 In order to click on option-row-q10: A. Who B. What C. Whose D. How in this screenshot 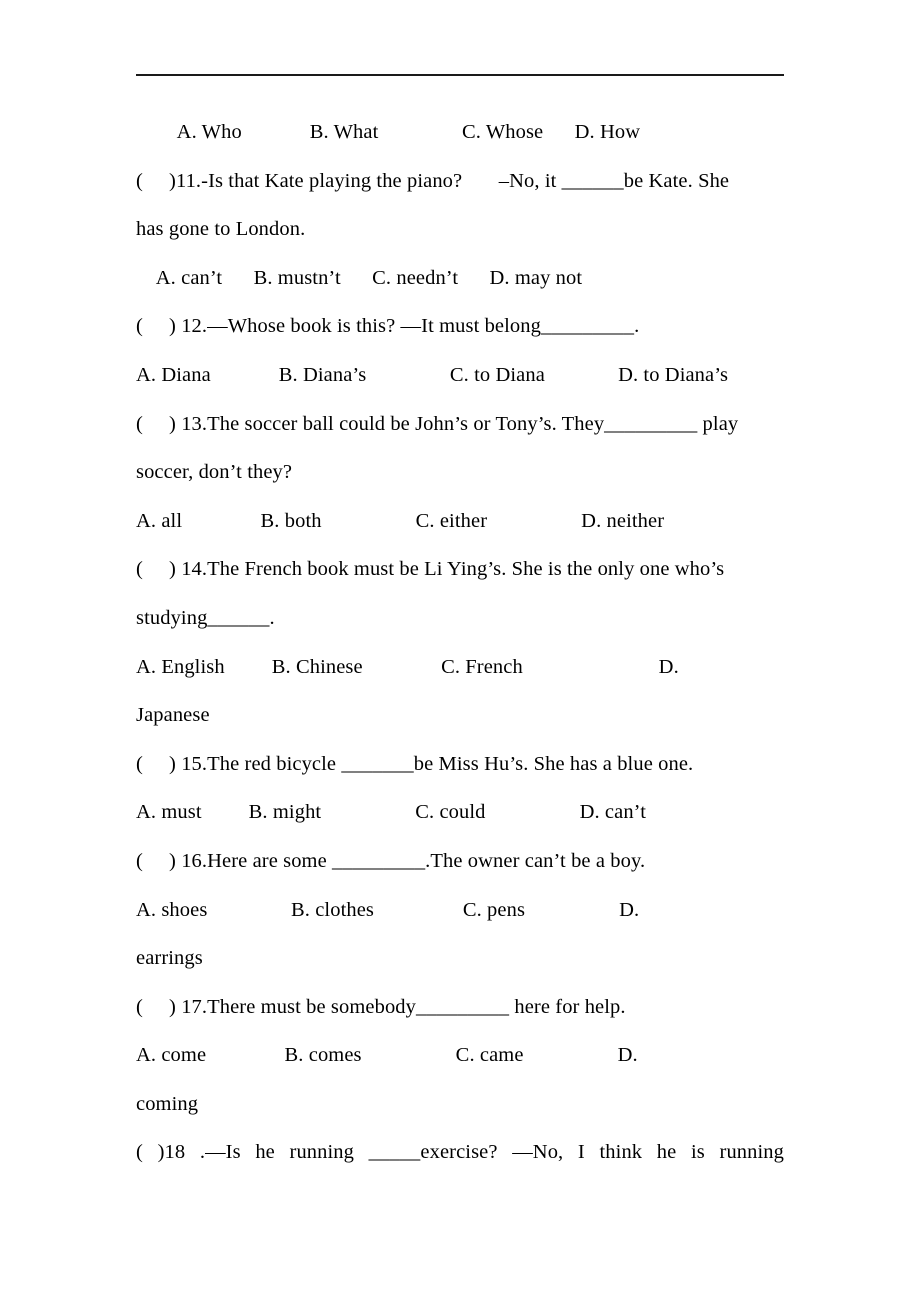, I will do `click(388, 132)`.